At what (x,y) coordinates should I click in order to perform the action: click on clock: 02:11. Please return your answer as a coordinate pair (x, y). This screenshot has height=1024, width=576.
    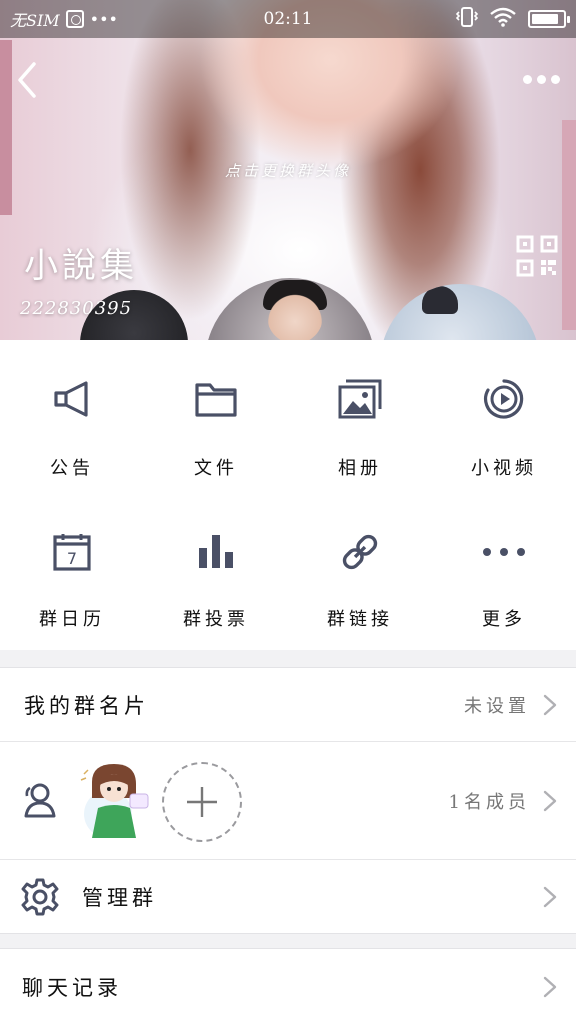
    Looking at the image, I should click on (288, 19).